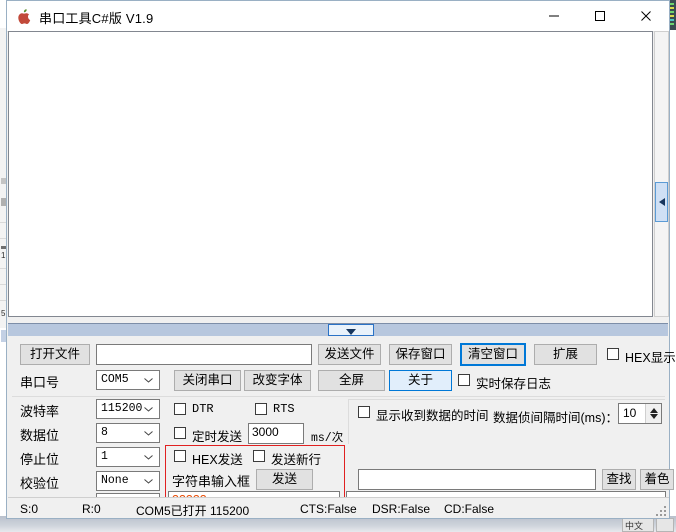  I want to click on change-font-button: 改变字体, so click(277, 380).